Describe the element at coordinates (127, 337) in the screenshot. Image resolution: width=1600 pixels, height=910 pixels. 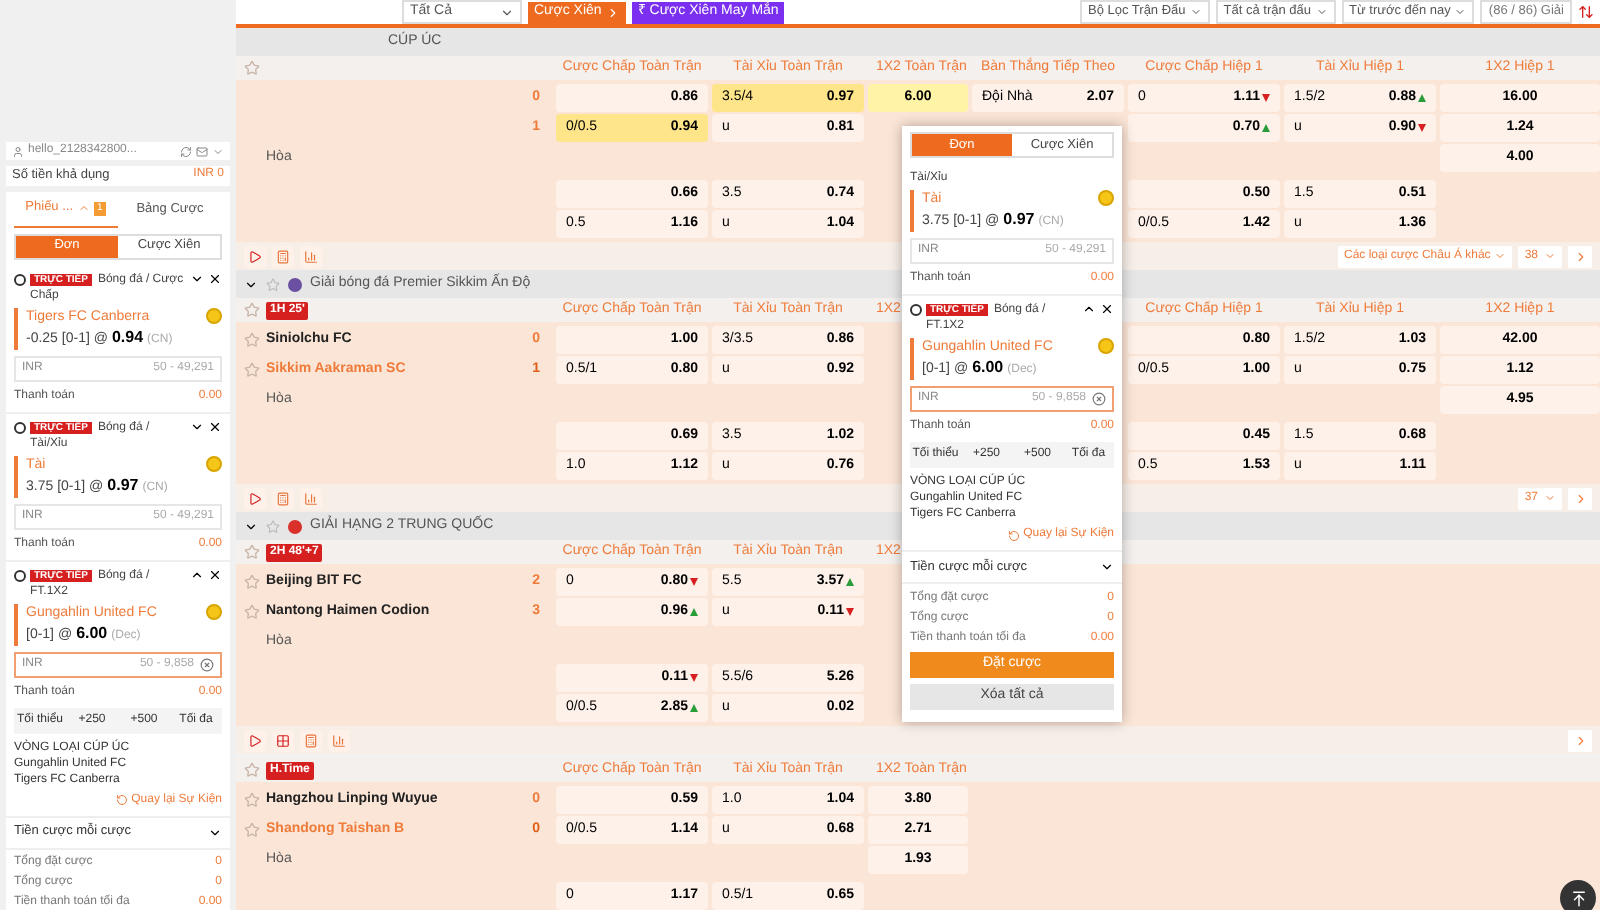
I see `bet-odds: 0.94` at that location.